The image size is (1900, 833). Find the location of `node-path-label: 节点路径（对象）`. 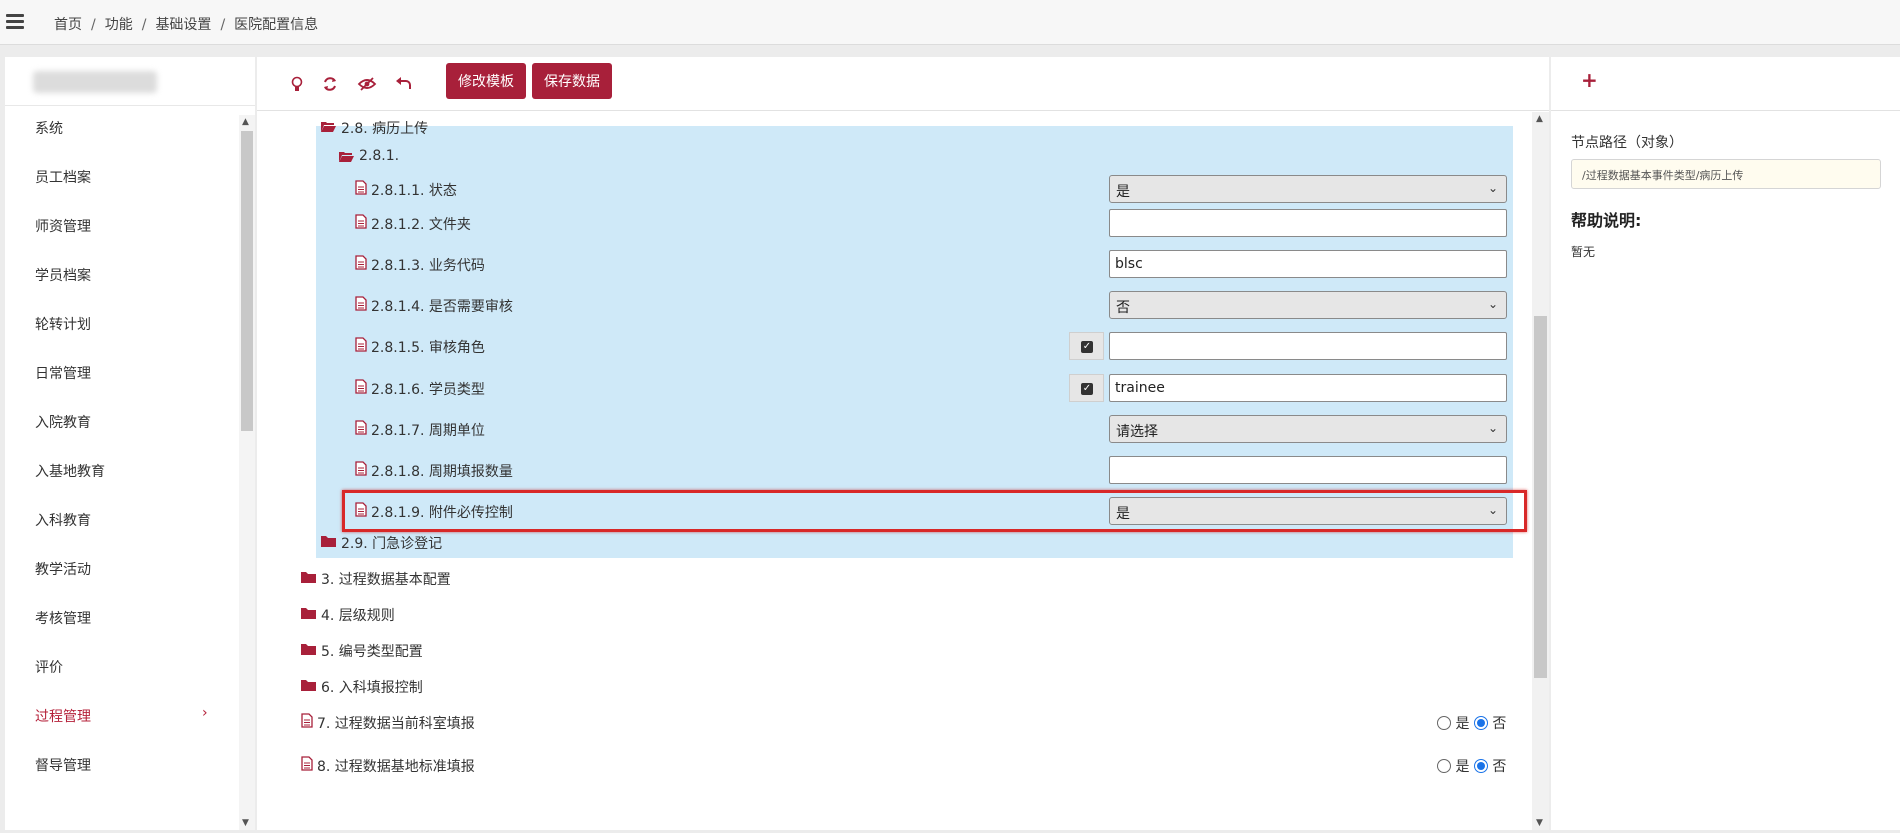

node-path-label: 节点路径（对象） is located at coordinates (1627, 143).